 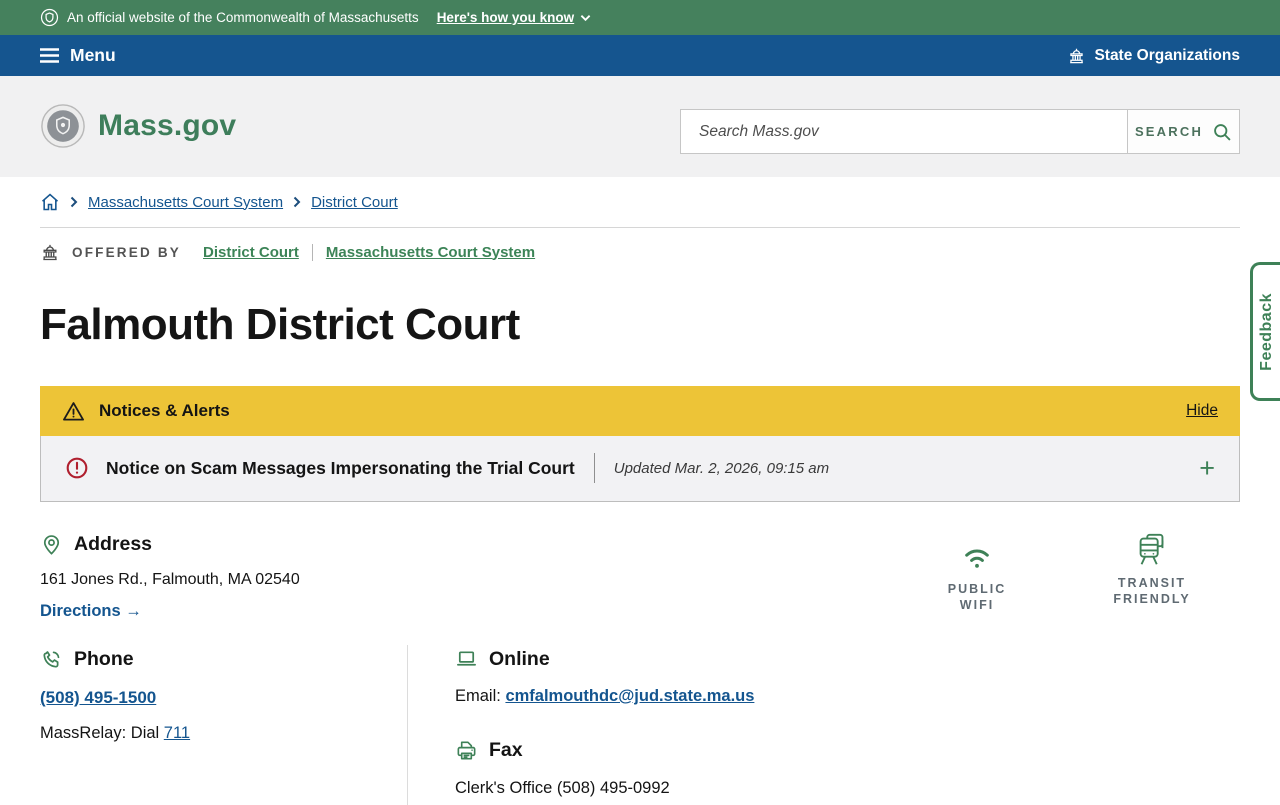 What do you see at coordinates (177, 733) in the screenshot?
I see `massrelay-711-link: 711` at bounding box center [177, 733].